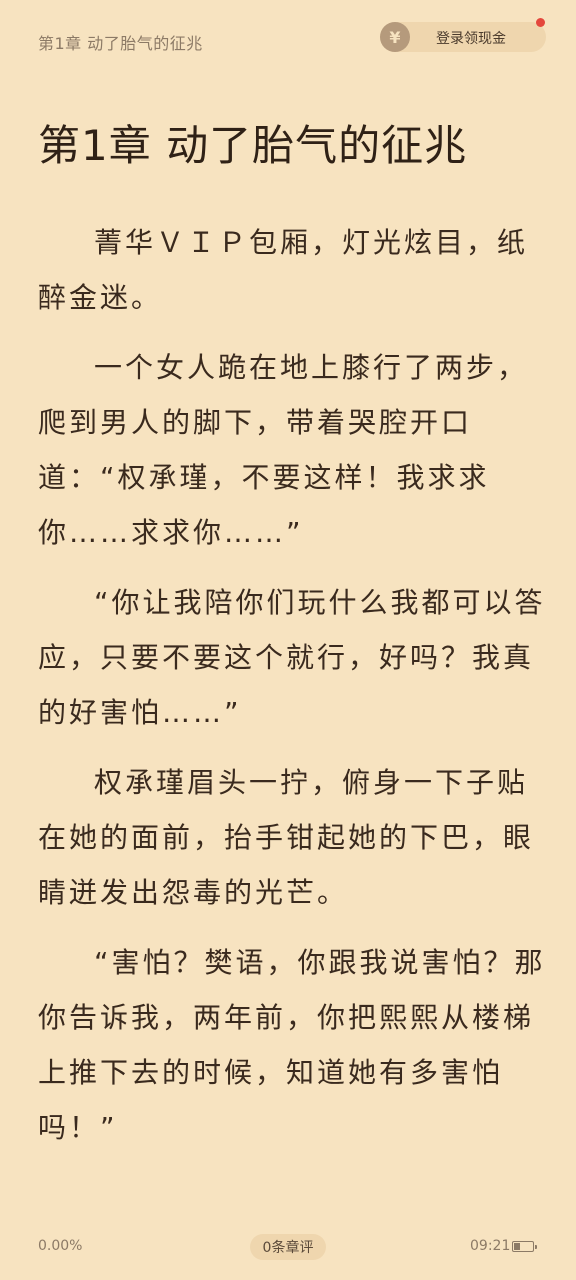 The image size is (576, 1280). Describe the element at coordinates (524, 1246) in the screenshot. I see `battery-icon` at that location.